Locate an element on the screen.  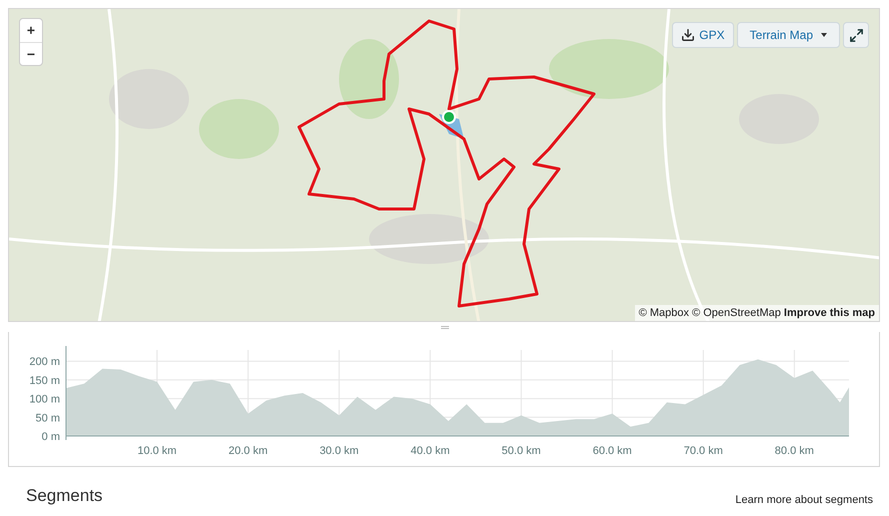
gpx-download-button: GPX is located at coordinates (703, 35).